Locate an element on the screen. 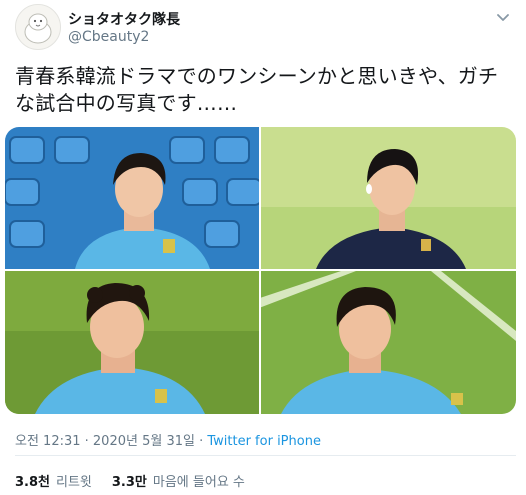 The image size is (526, 495). photo-player-blue-seats-icon is located at coordinates (132, 198).